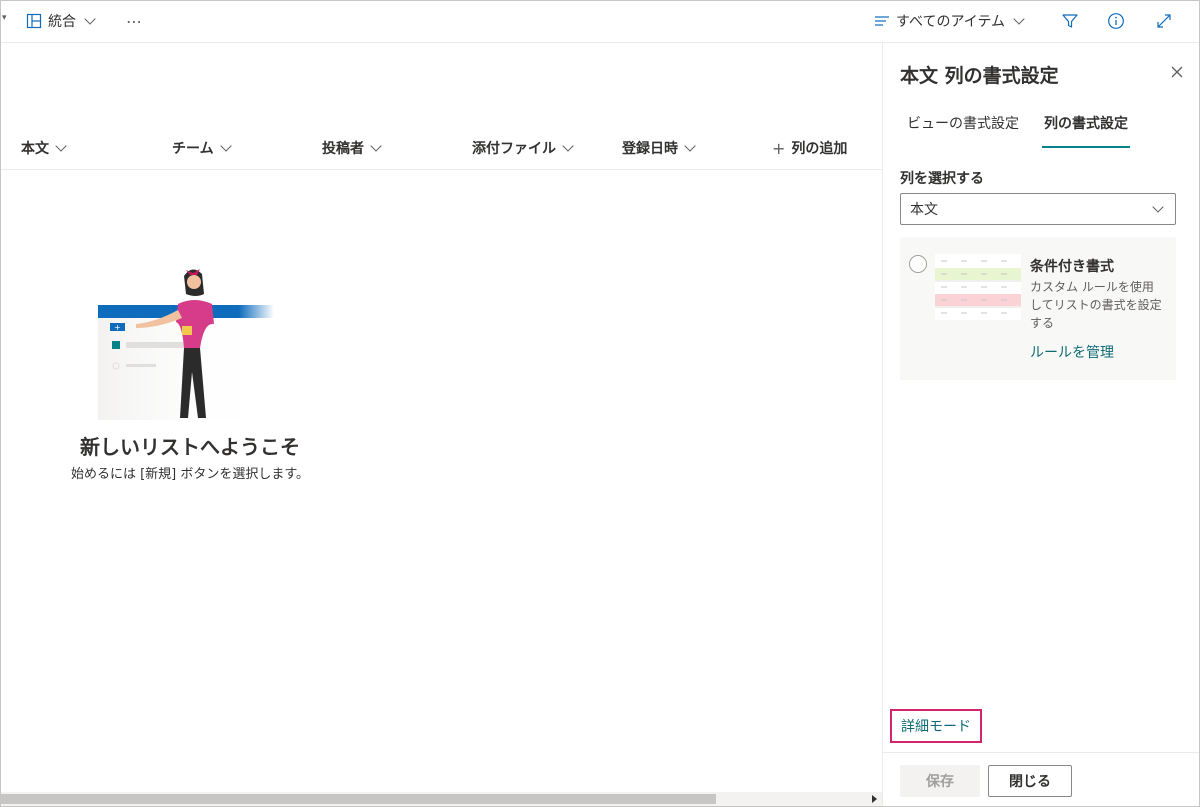 This screenshot has height=807, width=1200. Describe the element at coordinates (1072, 267) in the screenshot. I see `conditional-formatting-title: 条件付き書式` at that location.